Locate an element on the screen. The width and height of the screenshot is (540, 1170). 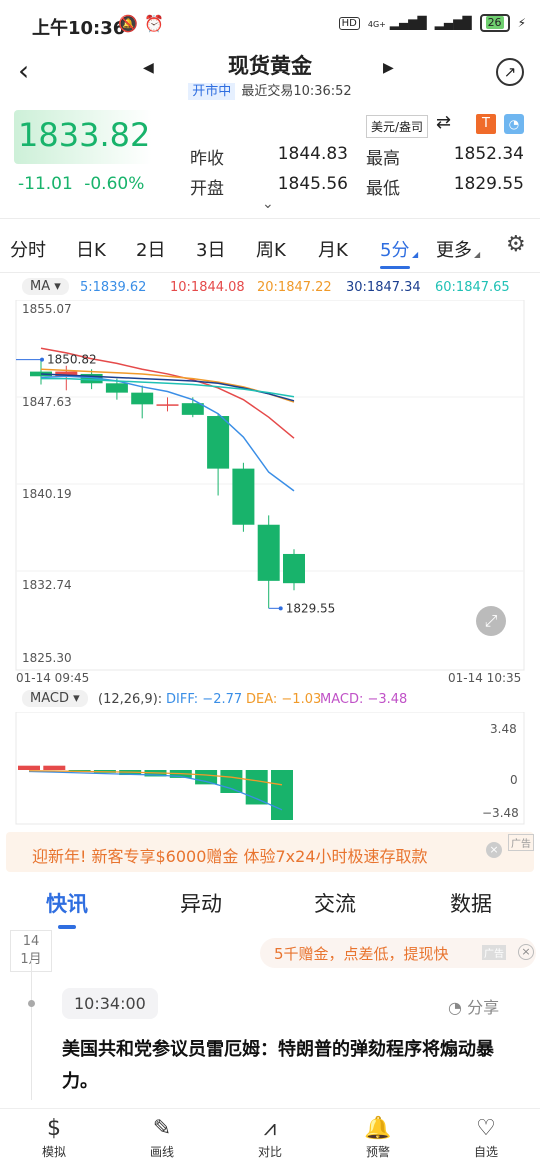
battery-icon: 26 is located at coordinates (494, 23).